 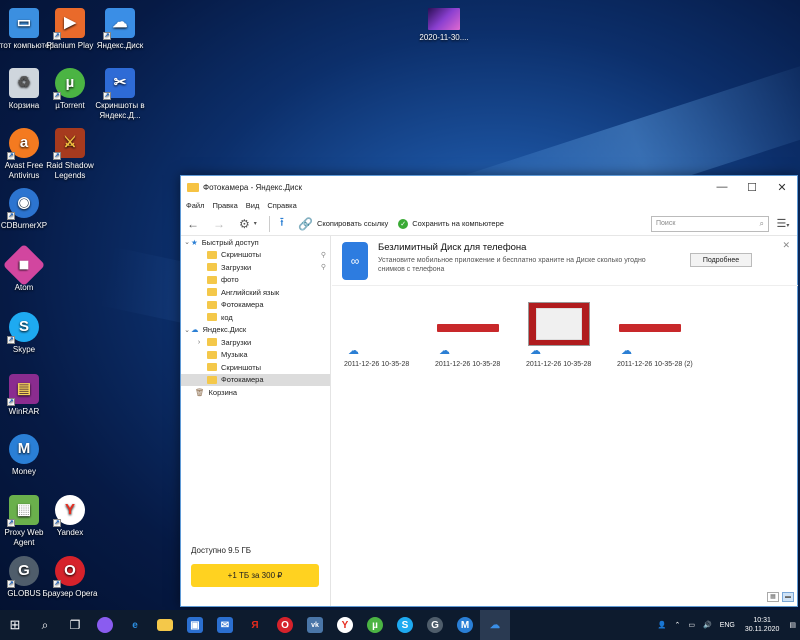 I want to click on taskbar-yandex-disk: ☁, so click(x=495, y=625).